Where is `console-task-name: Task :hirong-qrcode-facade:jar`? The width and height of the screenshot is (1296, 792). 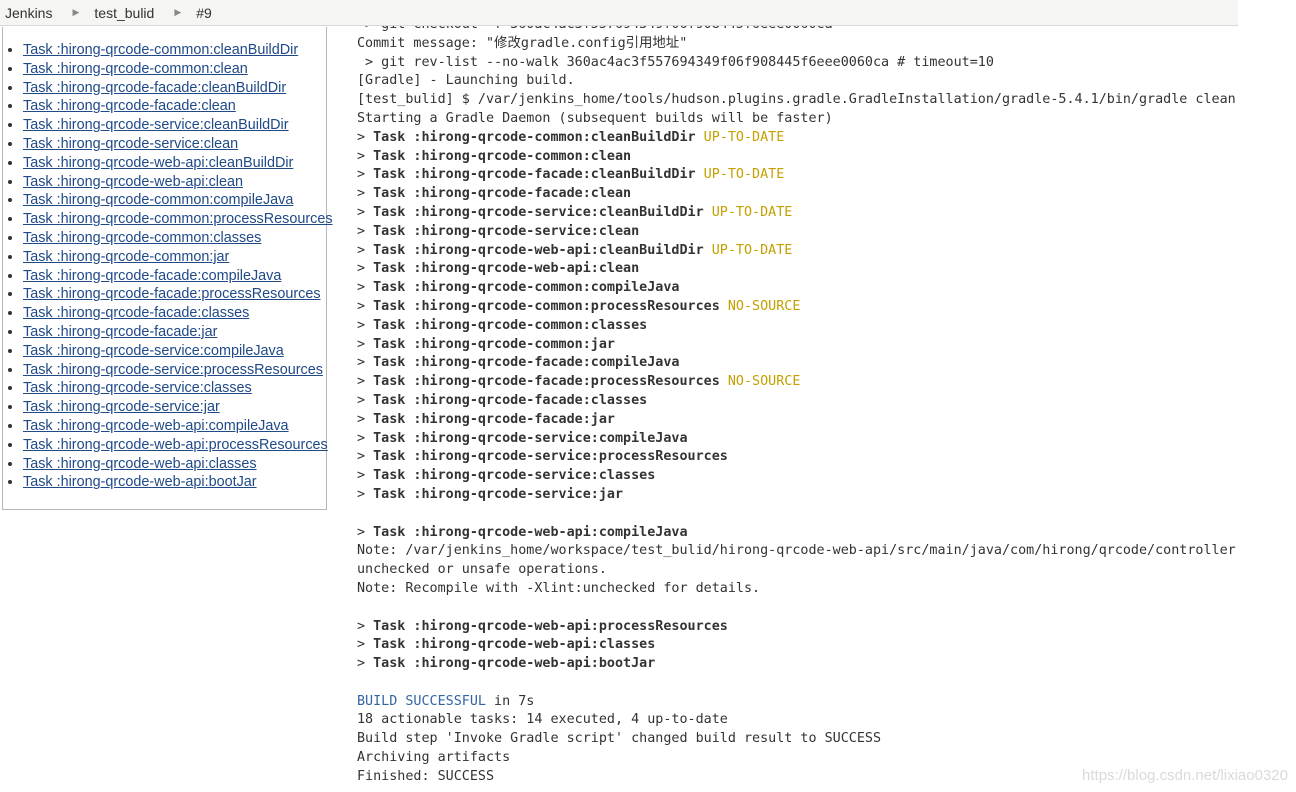 console-task-name: Task :hirong-qrcode-facade:jar is located at coordinates (494, 419).